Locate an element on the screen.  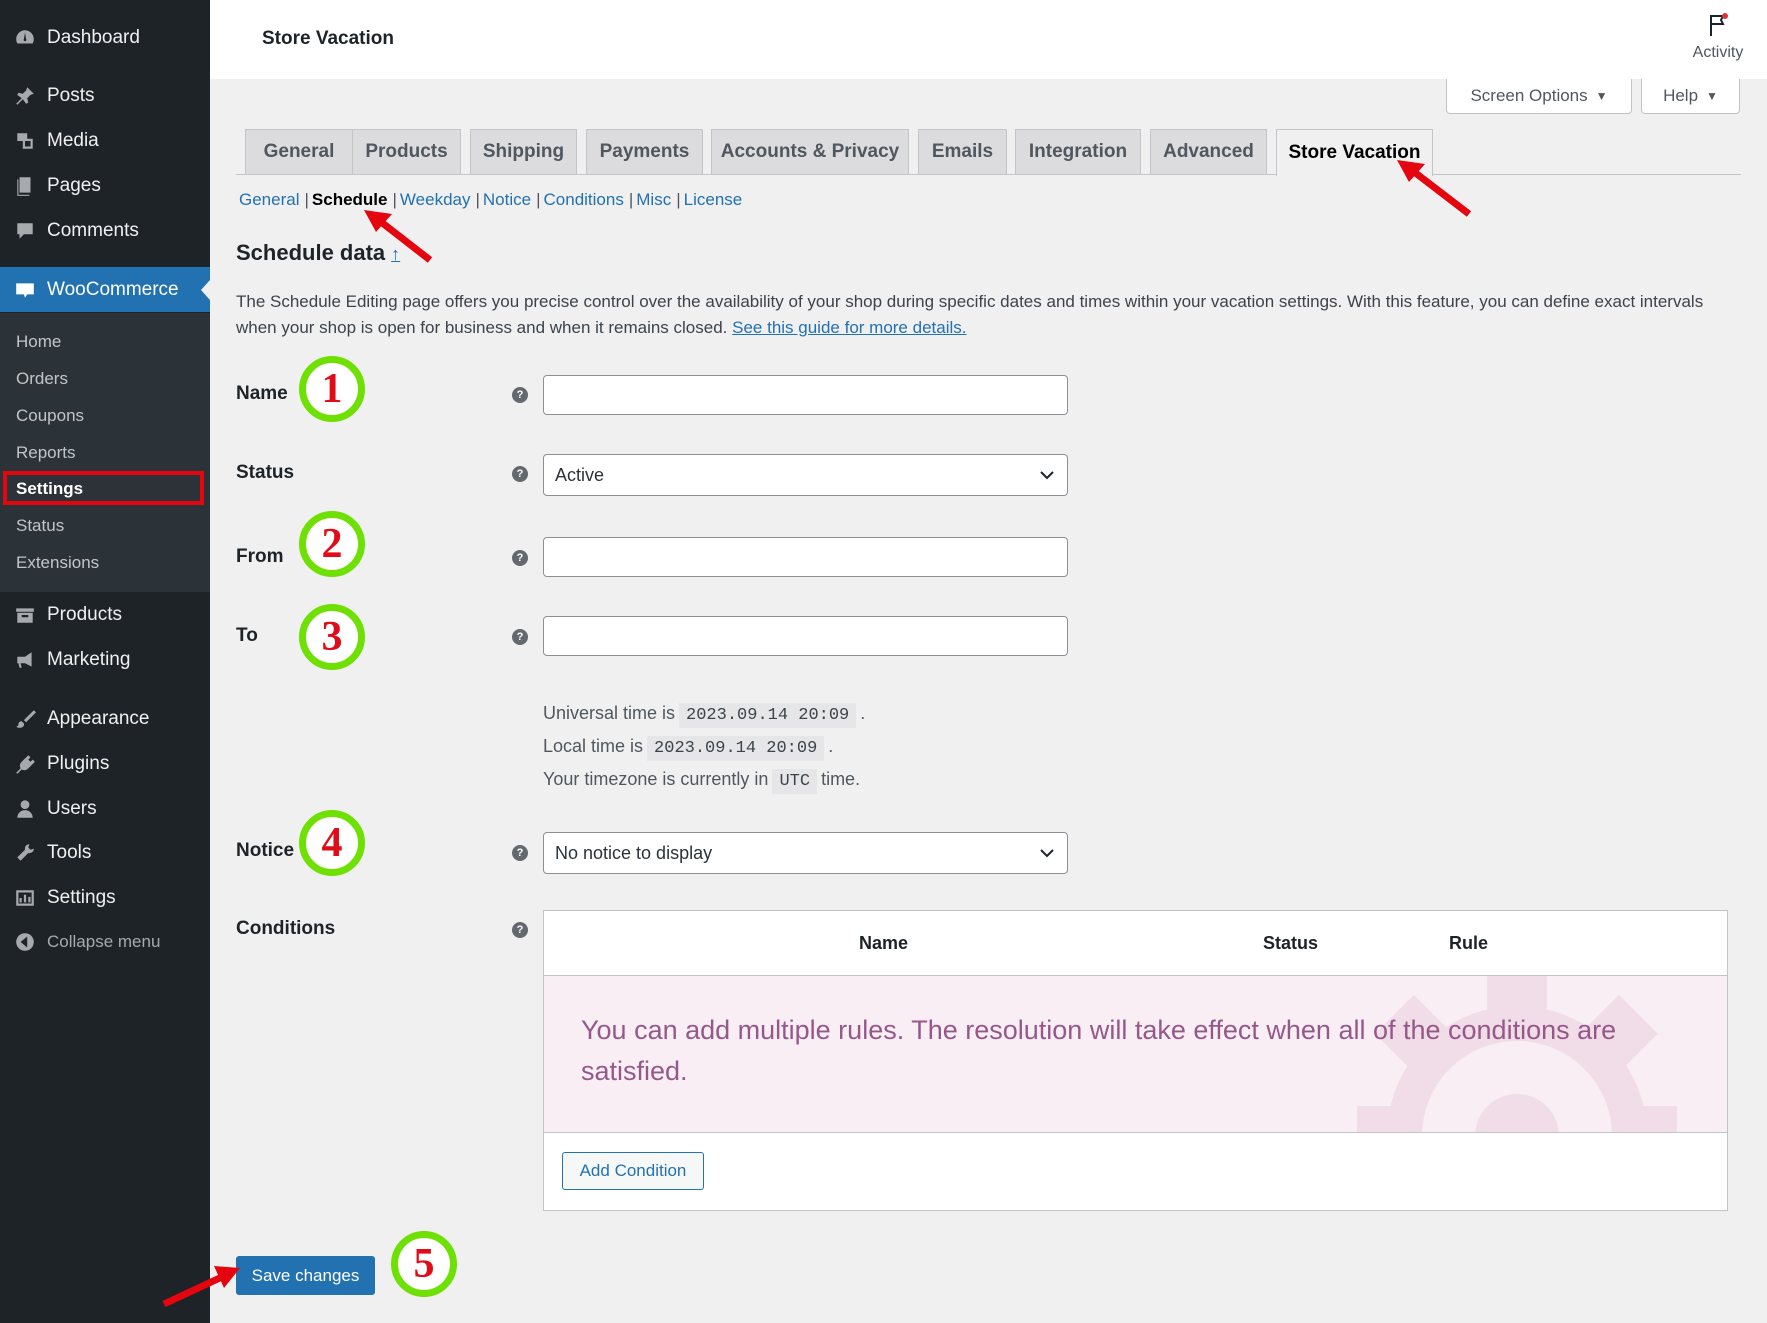
submenu-item-status: Status is located at coordinates (105, 525).